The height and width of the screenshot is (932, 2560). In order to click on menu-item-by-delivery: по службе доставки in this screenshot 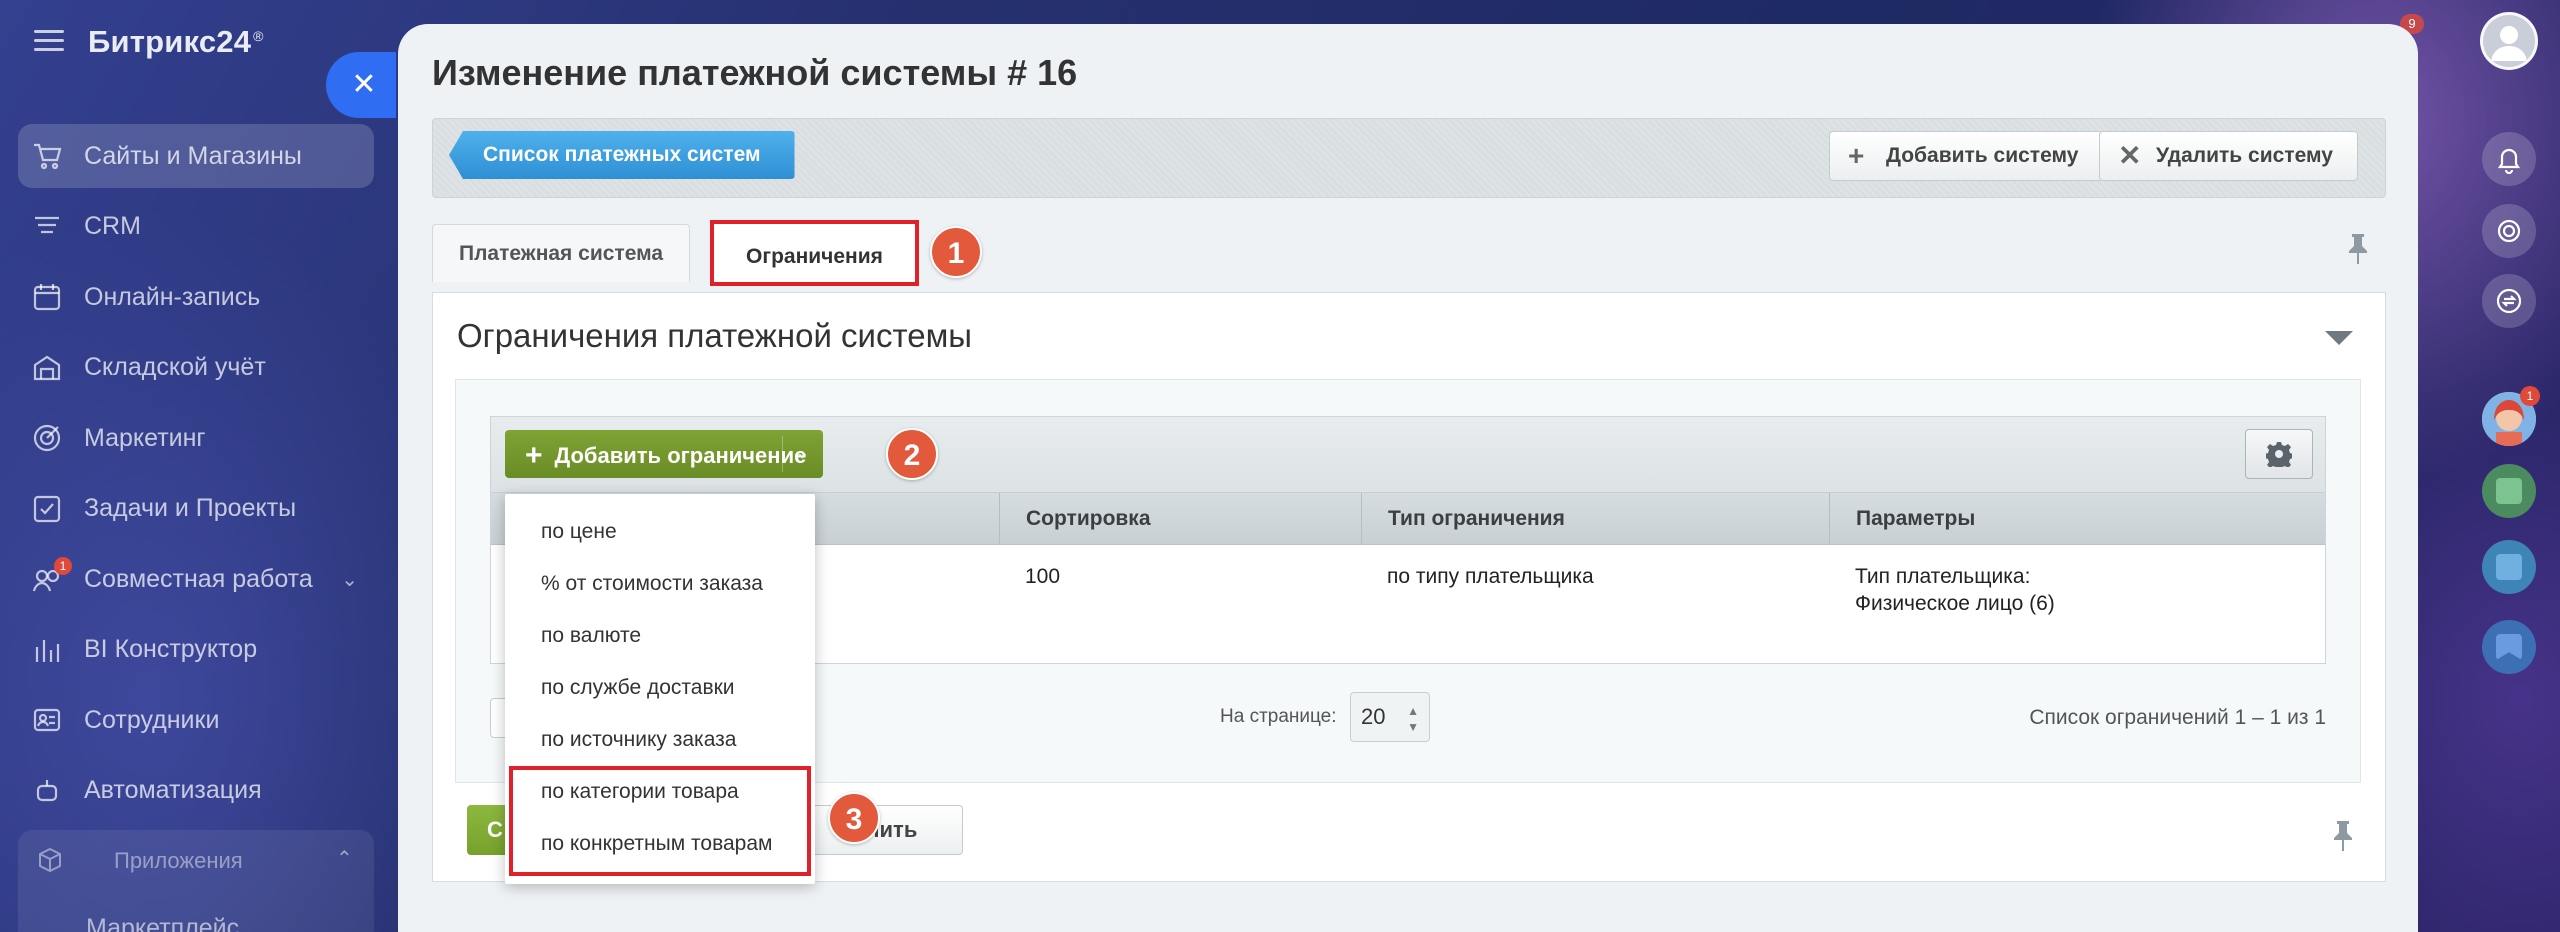, I will do `click(638, 688)`.